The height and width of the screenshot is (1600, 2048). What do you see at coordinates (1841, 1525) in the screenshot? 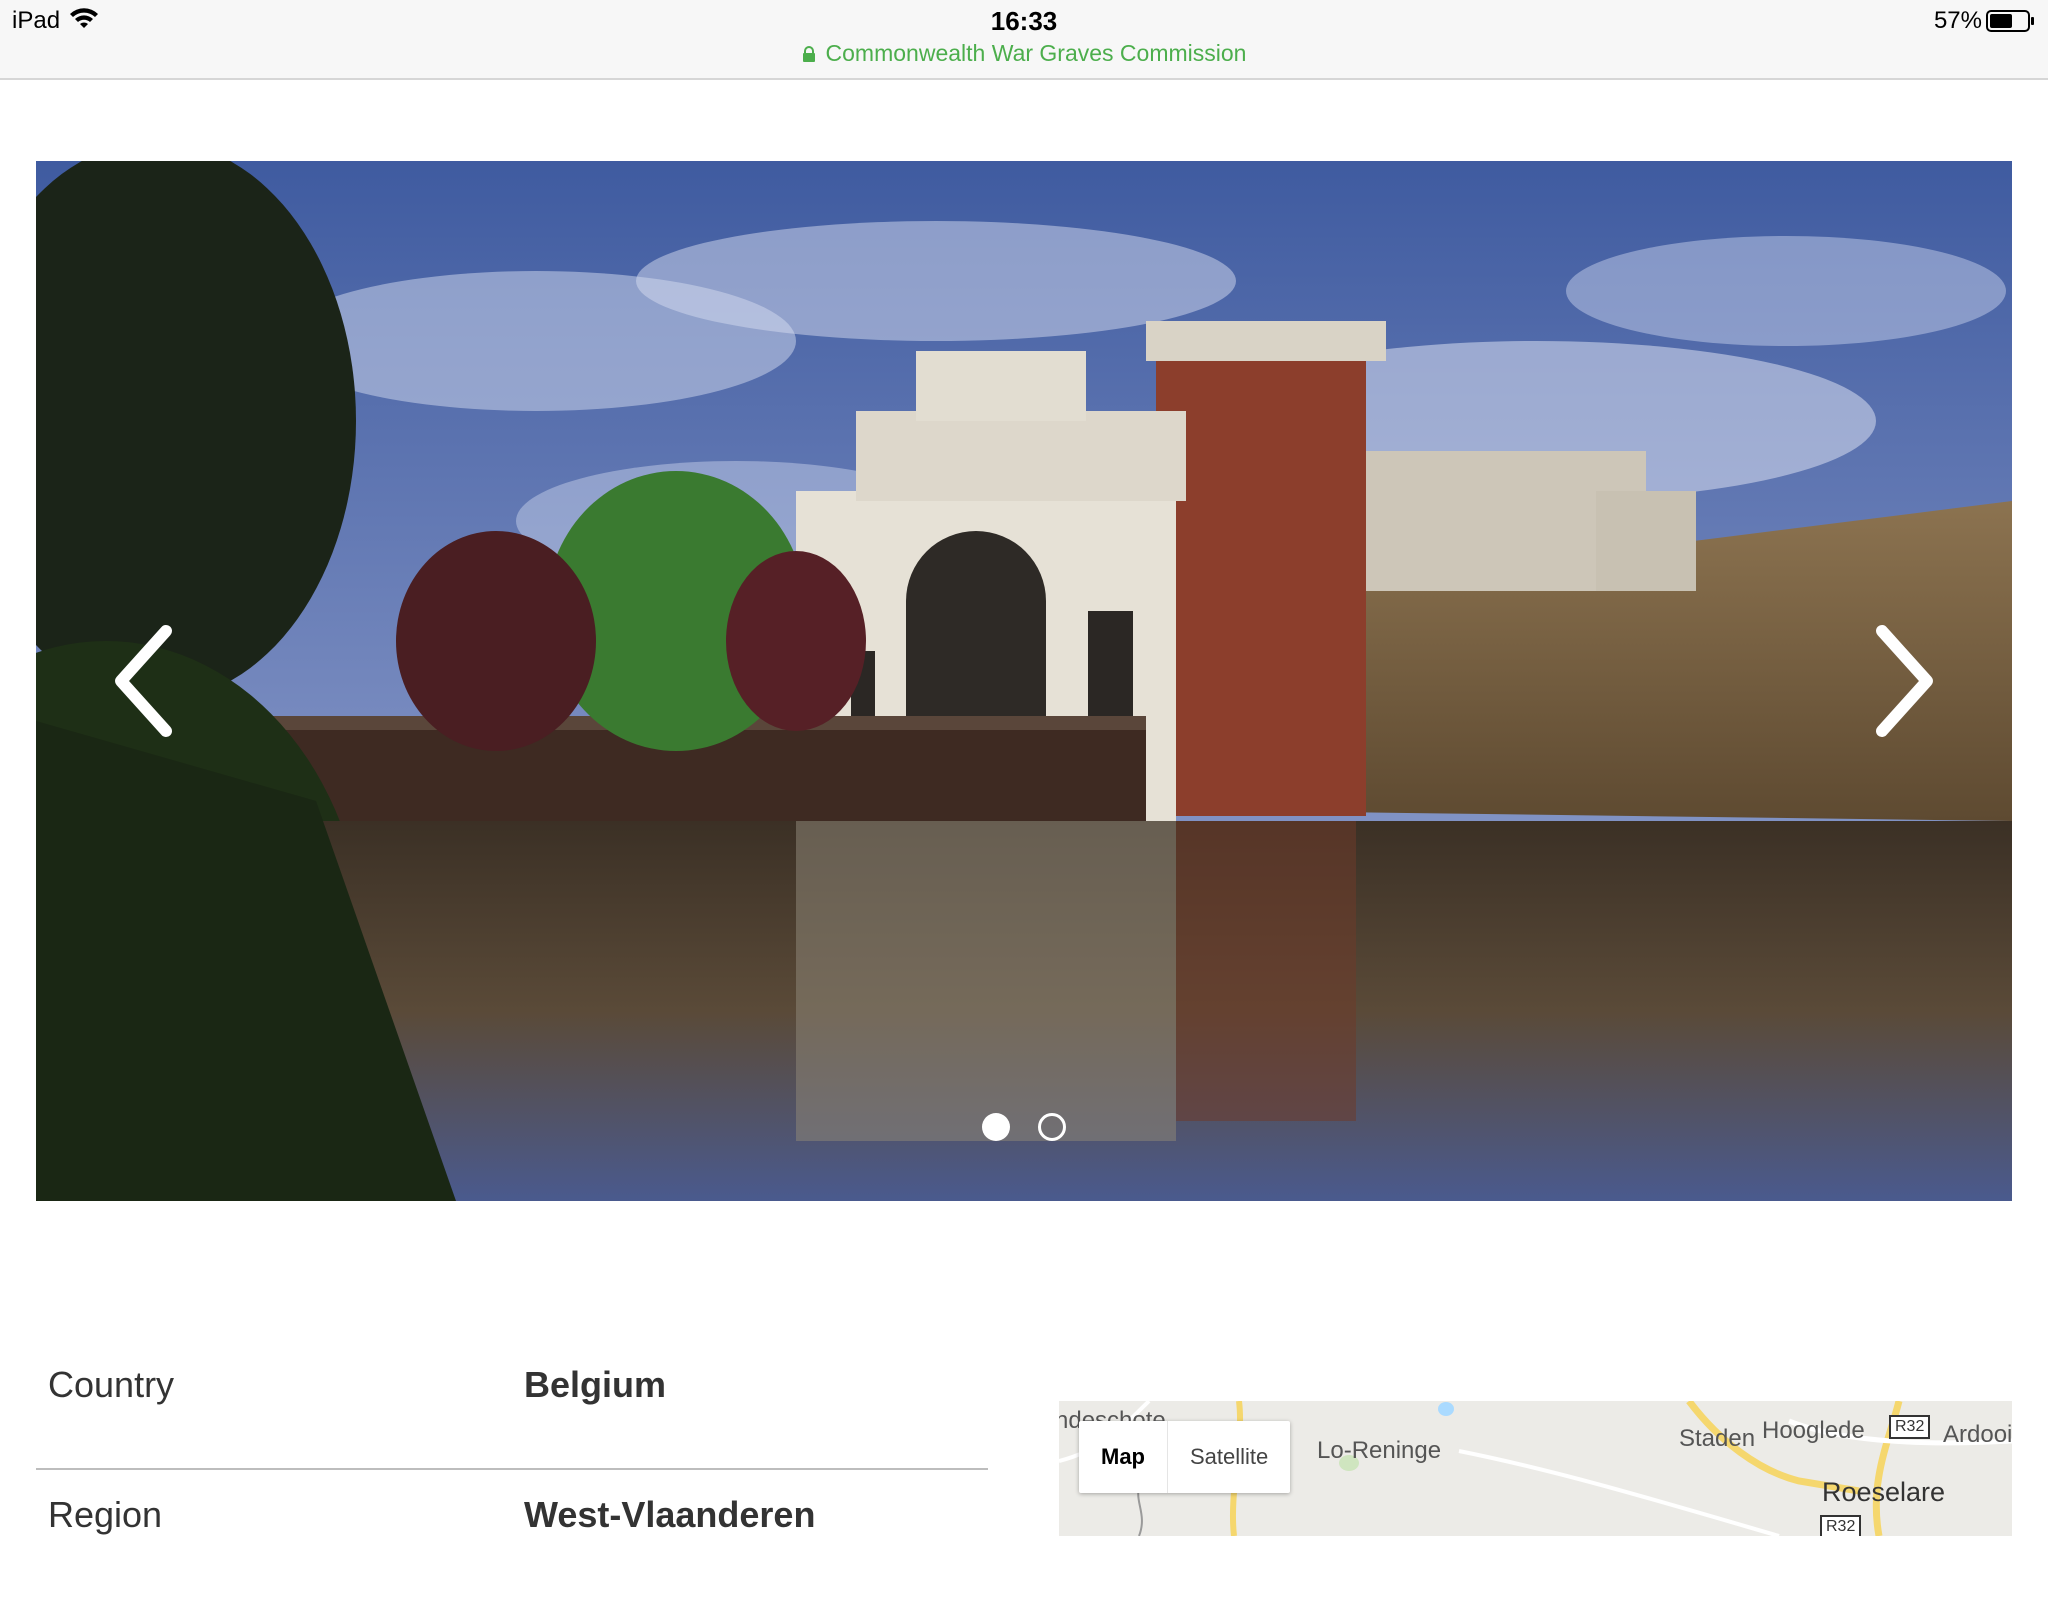
I see `road-shield-r32-lower: R32` at bounding box center [1841, 1525].